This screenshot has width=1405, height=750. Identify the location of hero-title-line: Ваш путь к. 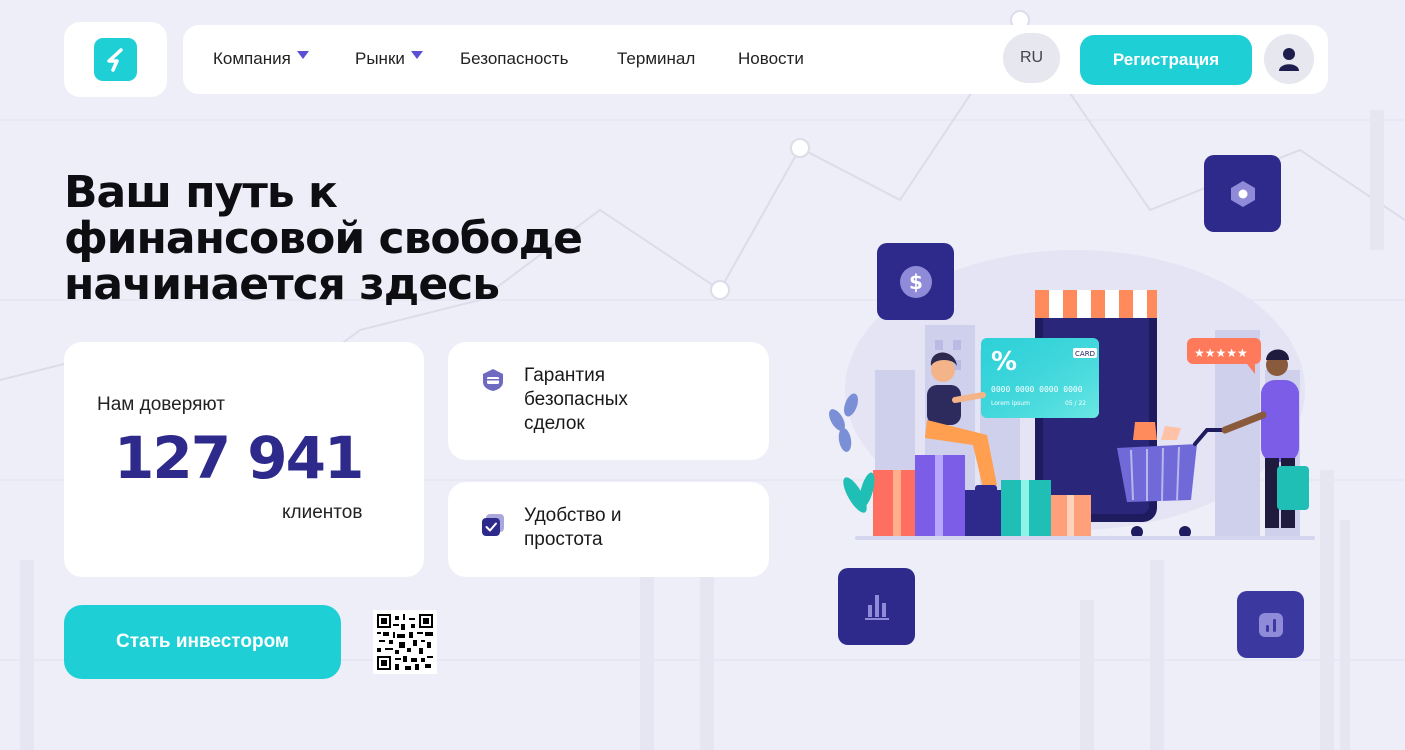
(201, 192).